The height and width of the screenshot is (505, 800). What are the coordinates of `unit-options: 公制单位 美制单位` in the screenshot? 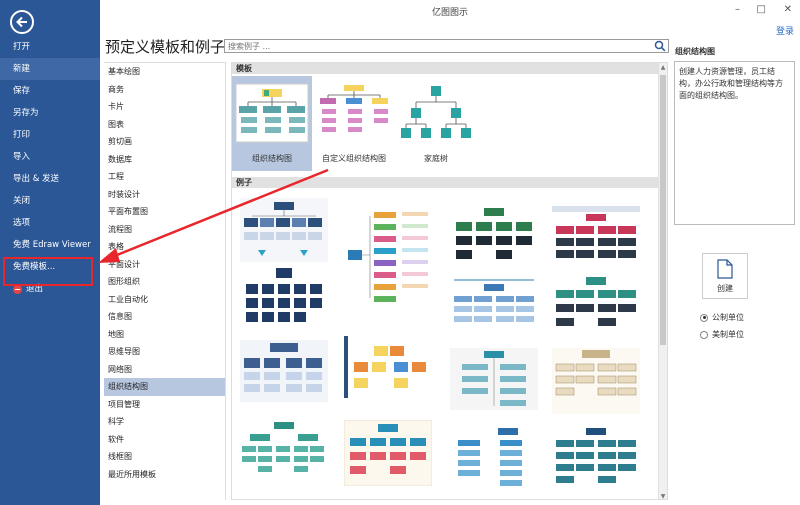 It's located at (722, 326).